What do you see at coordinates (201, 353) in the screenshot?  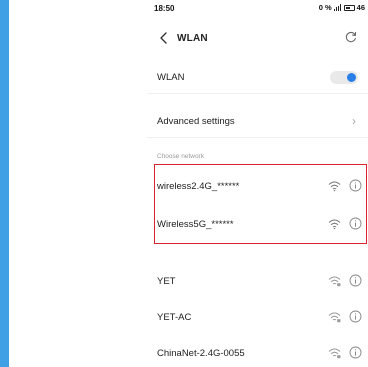 I see `network-name: ChinaNet-2.4G-0055` at bounding box center [201, 353].